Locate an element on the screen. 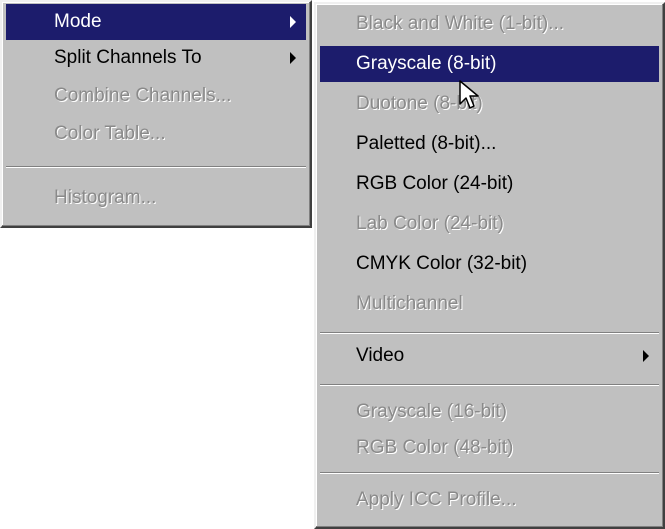  submenu-item-cmyk-color: CMYK Color (32-bit) is located at coordinates (489, 264).